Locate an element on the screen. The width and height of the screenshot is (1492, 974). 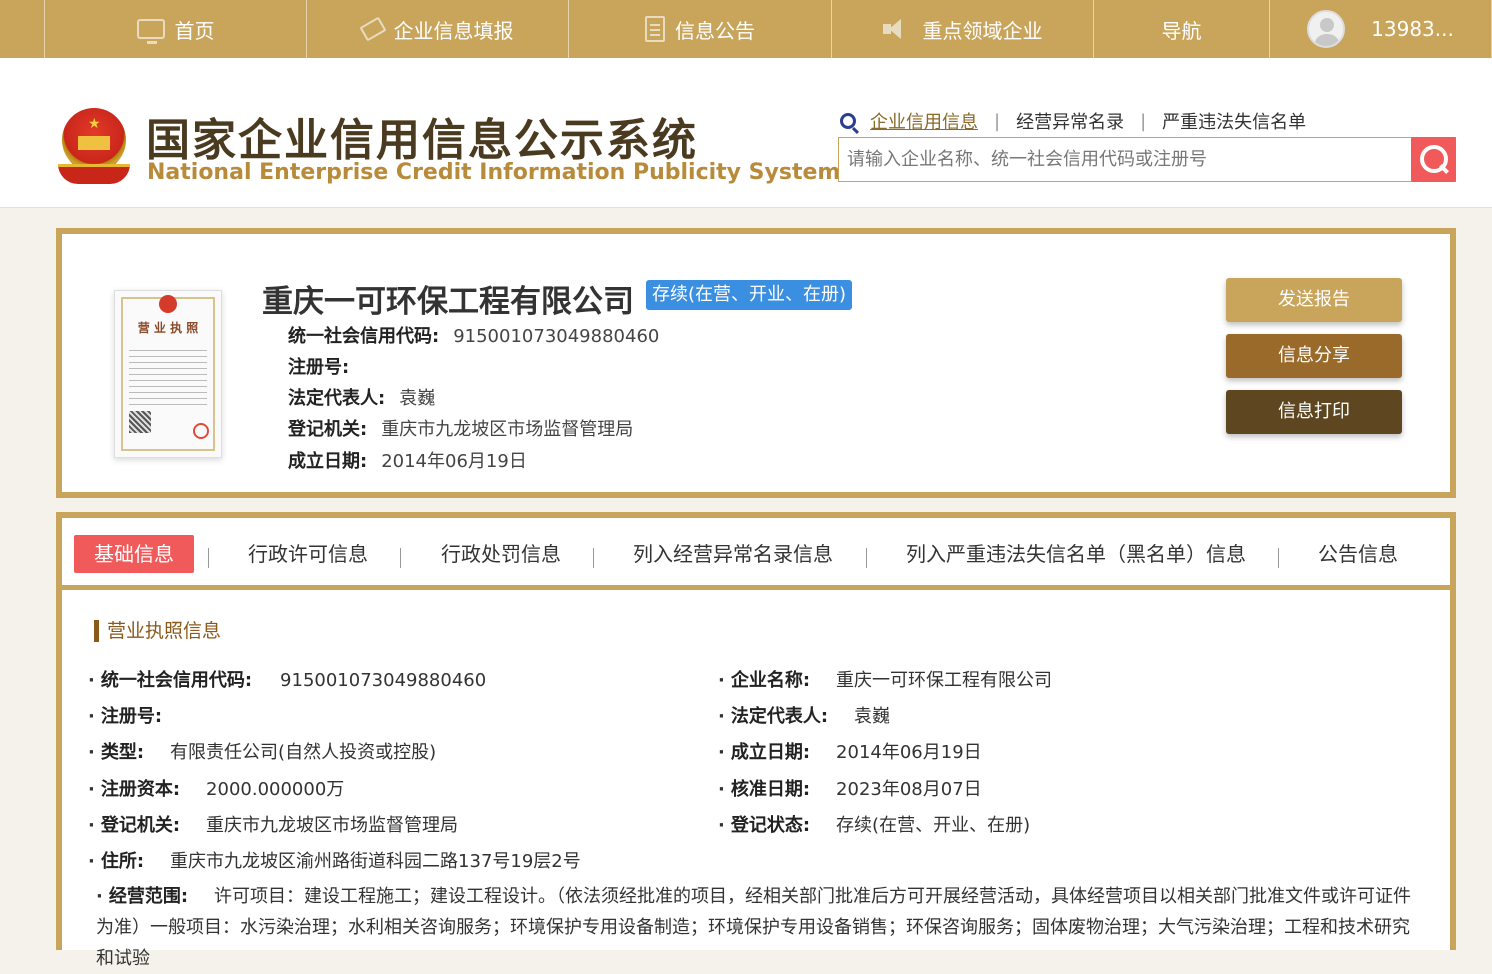
nav-key-enterprises-label: 重点领域企业 is located at coordinates (982, 30).